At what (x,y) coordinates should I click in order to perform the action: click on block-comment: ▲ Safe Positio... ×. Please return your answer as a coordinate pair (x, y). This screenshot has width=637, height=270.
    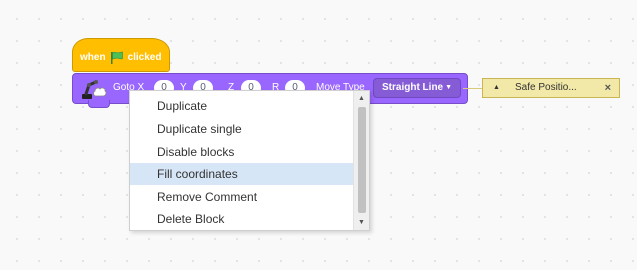
    Looking at the image, I should click on (551, 88).